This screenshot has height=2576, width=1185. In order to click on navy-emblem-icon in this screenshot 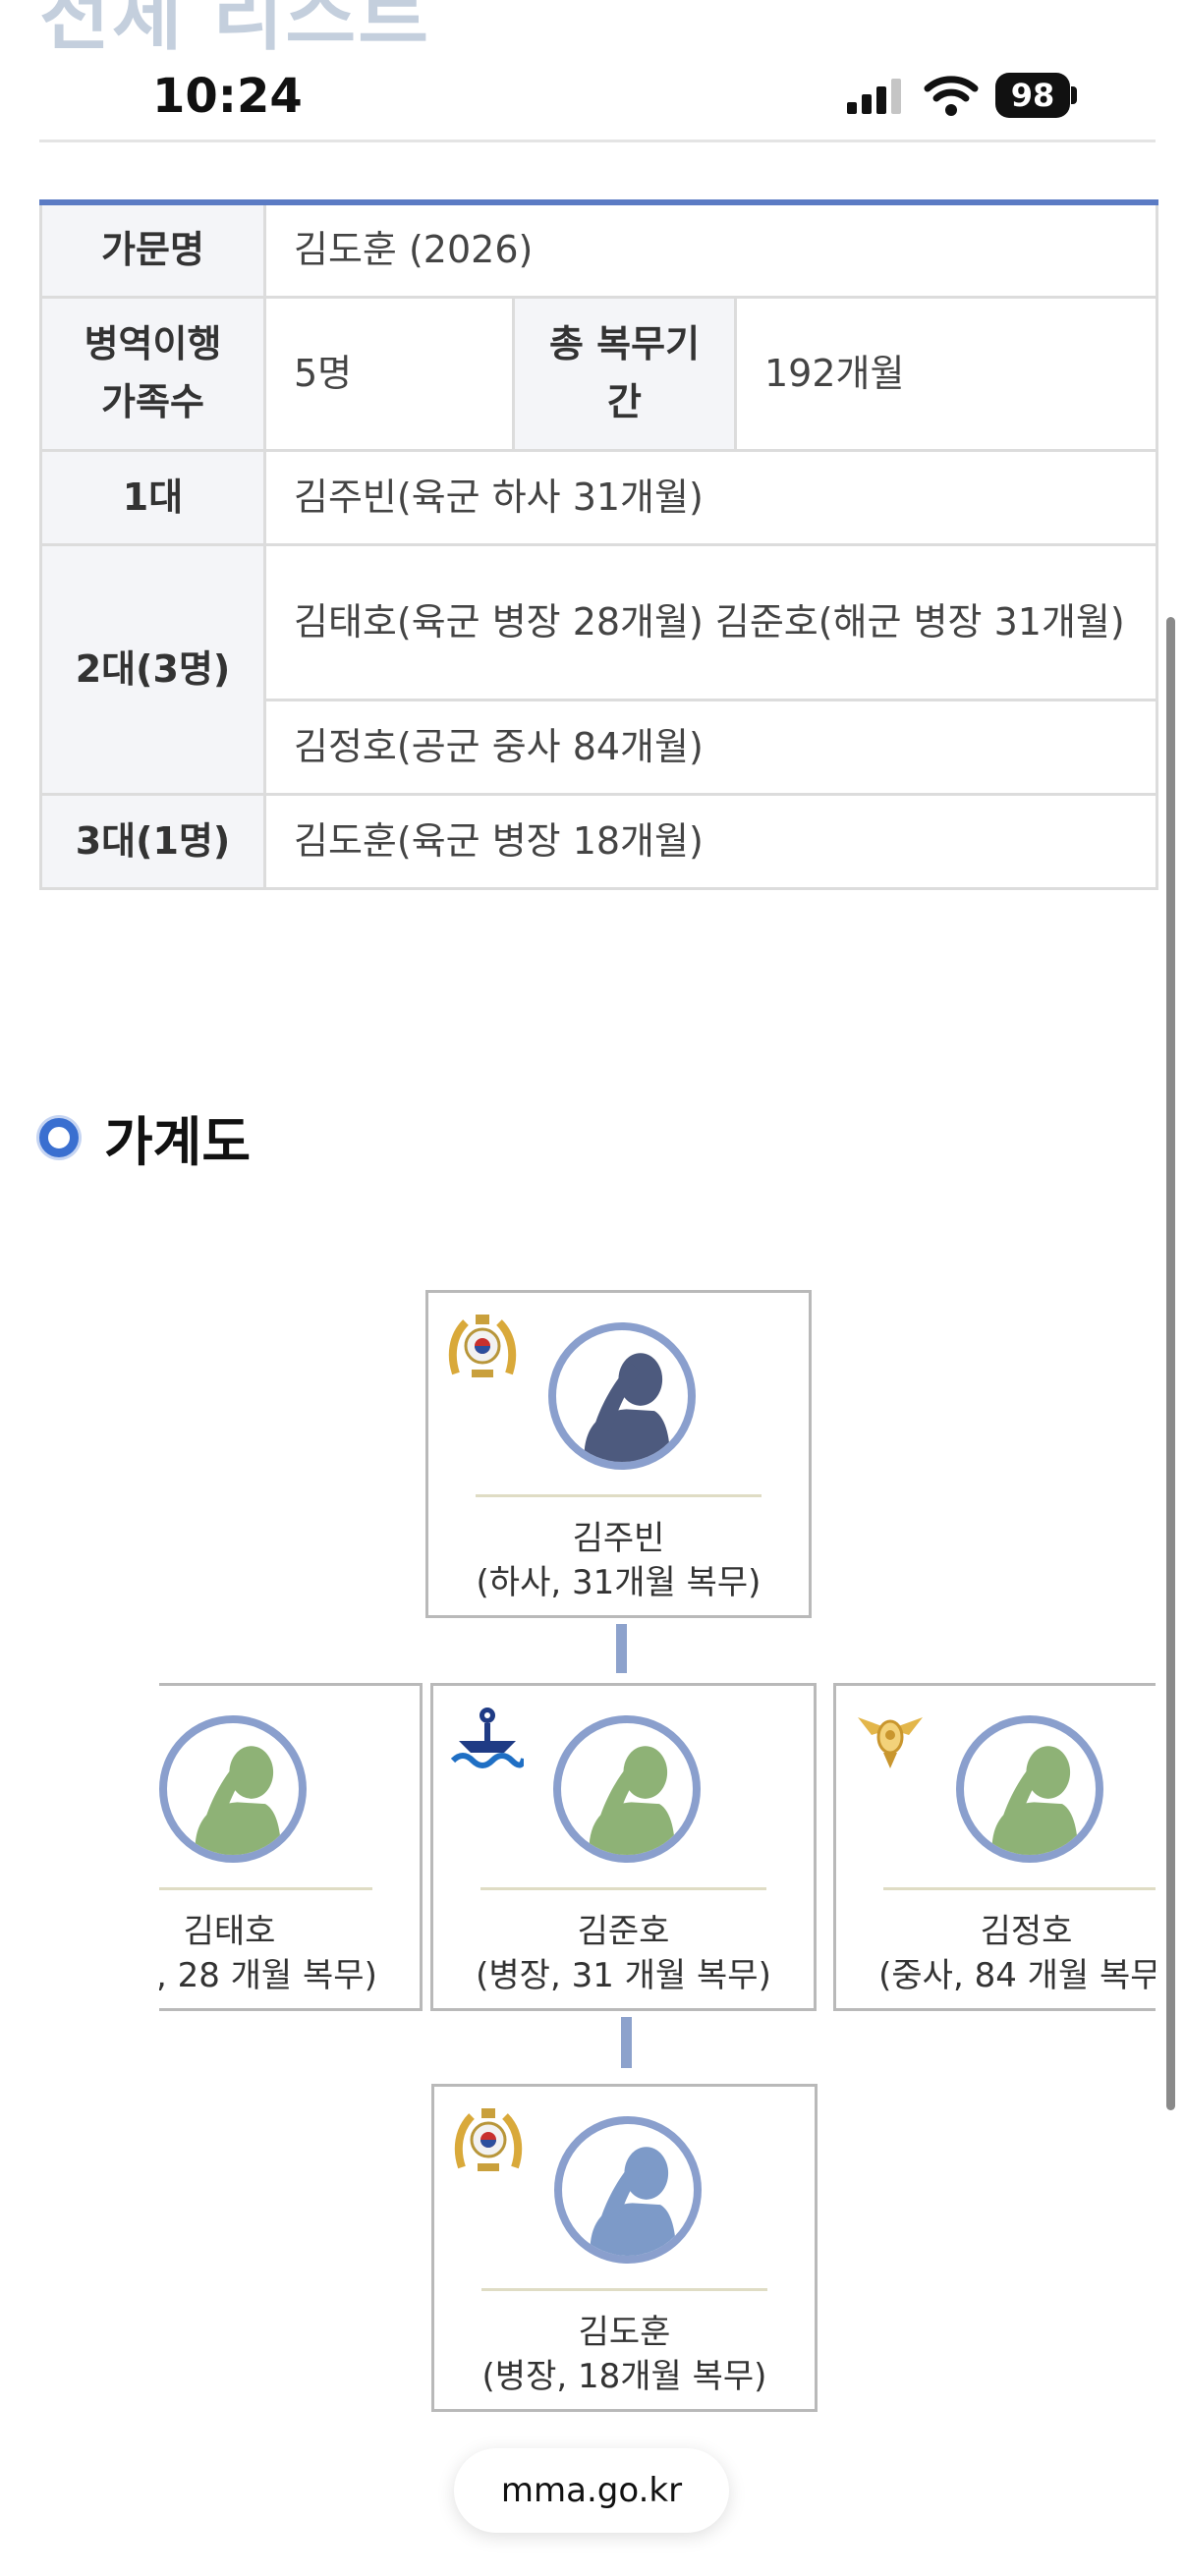, I will do `click(489, 1740)`.